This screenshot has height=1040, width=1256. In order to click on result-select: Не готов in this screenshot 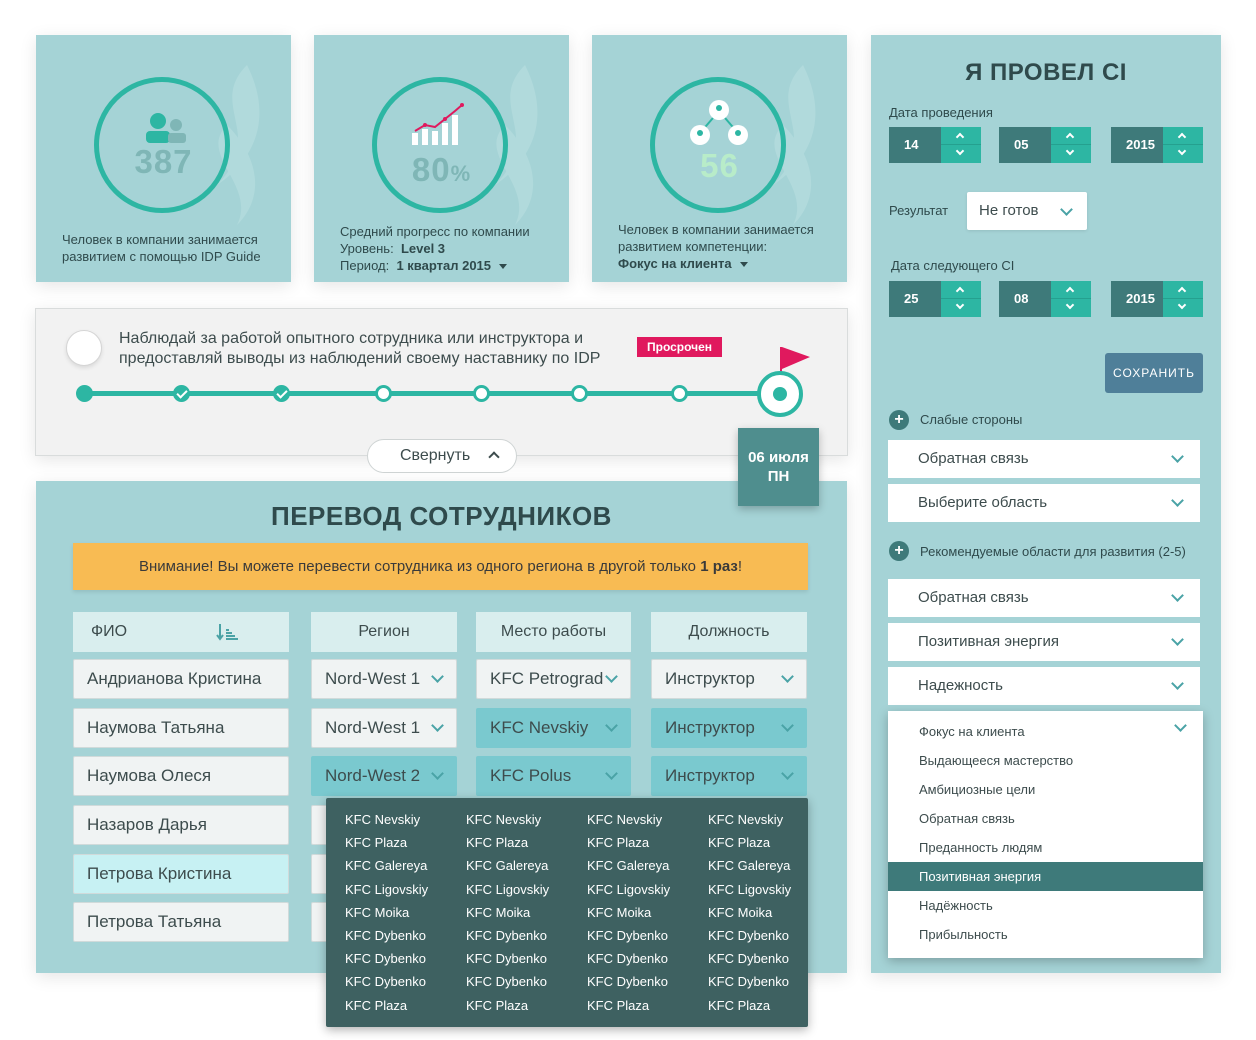, I will do `click(1027, 211)`.